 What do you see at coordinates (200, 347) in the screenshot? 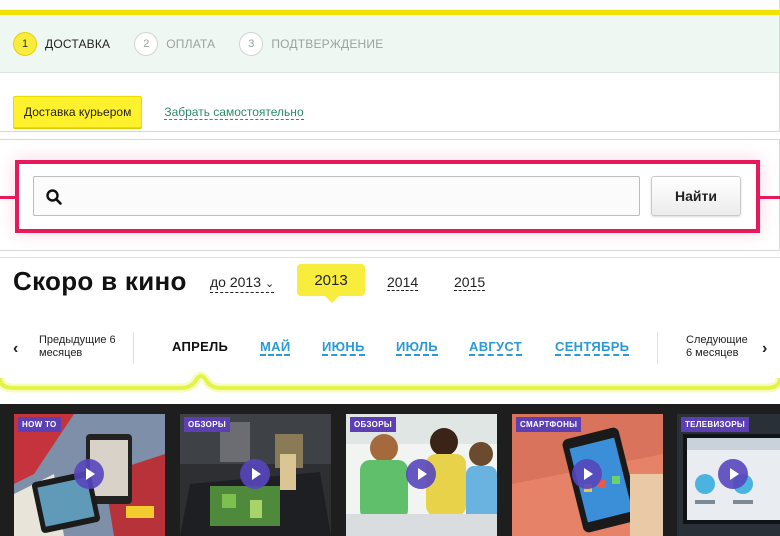
I see `month-april: АПРЕЛЬ` at bounding box center [200, 347].